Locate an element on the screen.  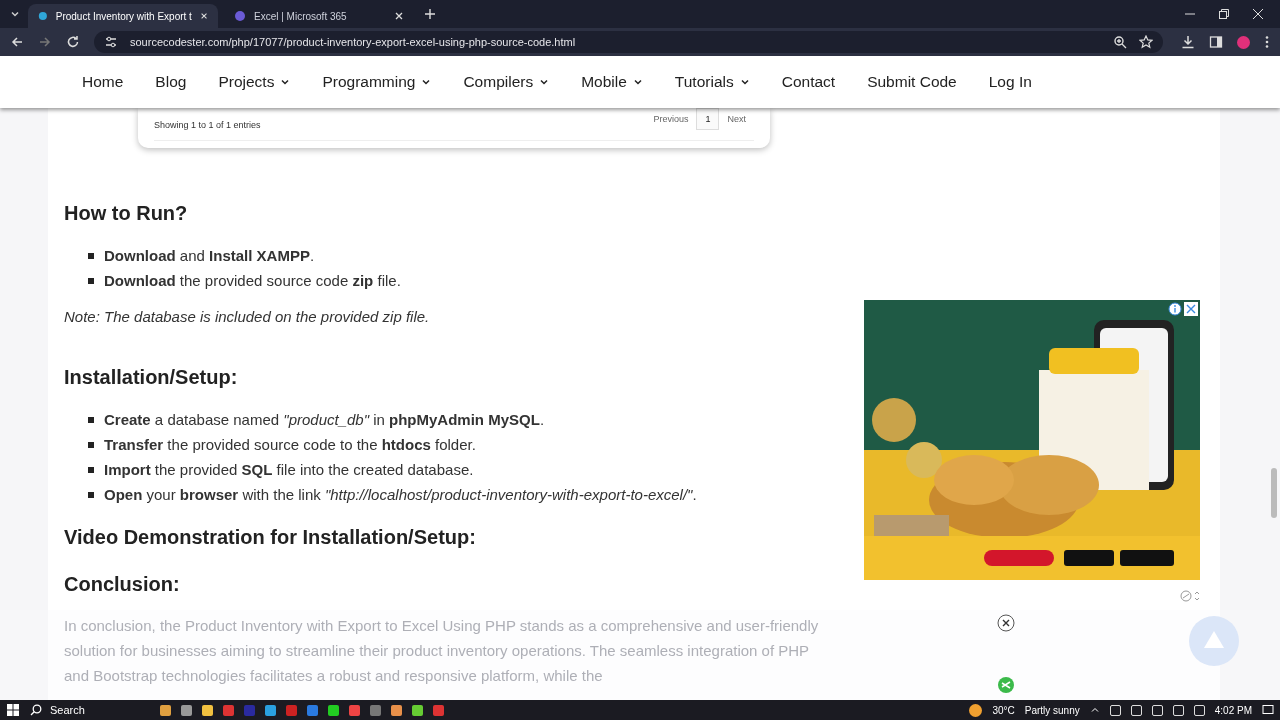
table-info-text: Showing 1 to 1 of 1 entries is located at coordinates (207, 125).